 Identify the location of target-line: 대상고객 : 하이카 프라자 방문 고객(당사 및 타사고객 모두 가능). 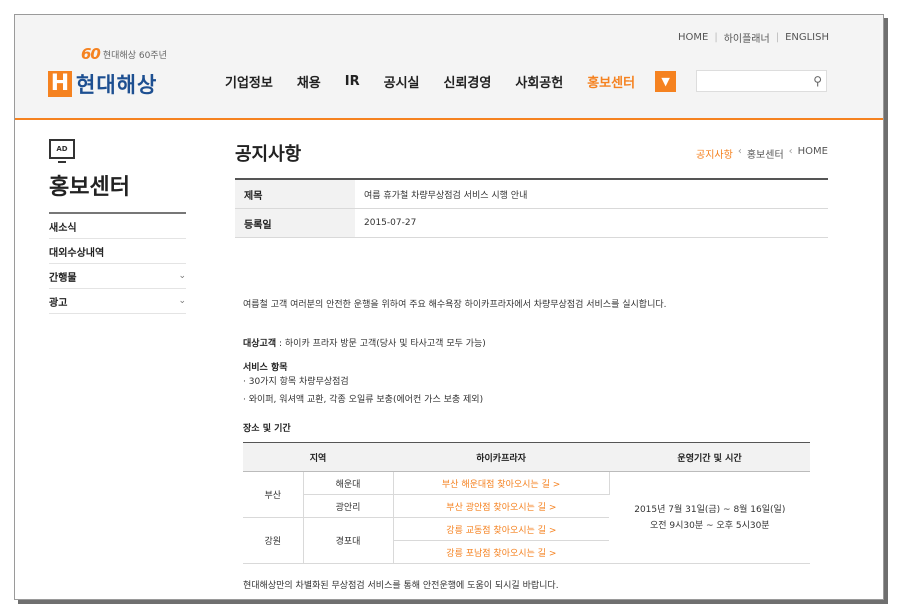
(364, 342).